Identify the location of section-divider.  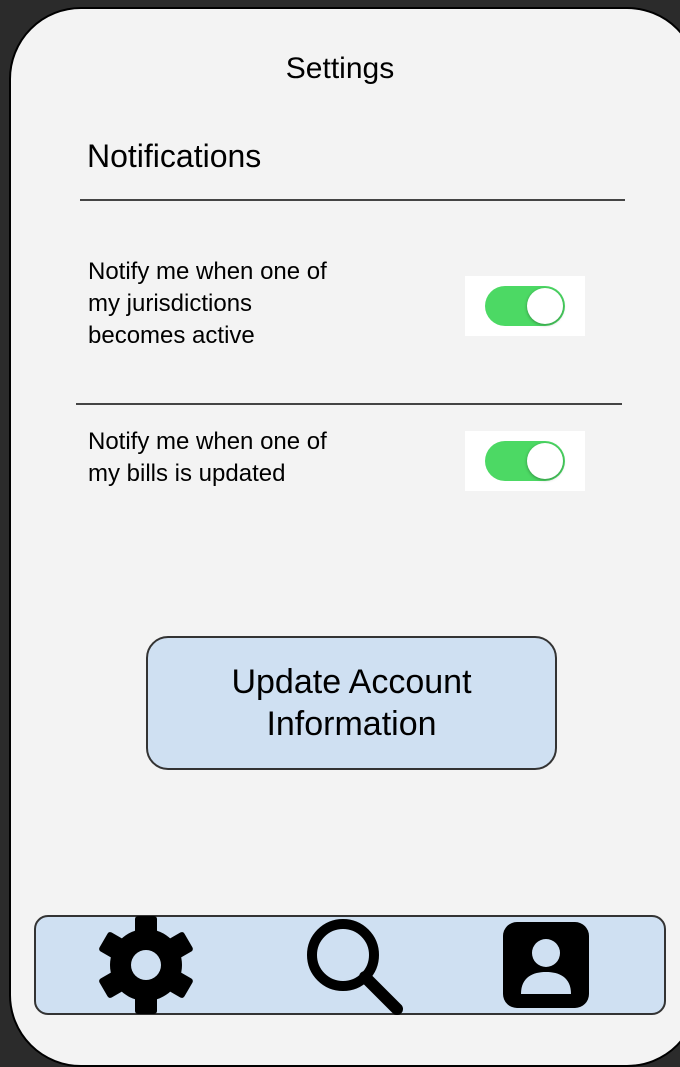
(352, 200).